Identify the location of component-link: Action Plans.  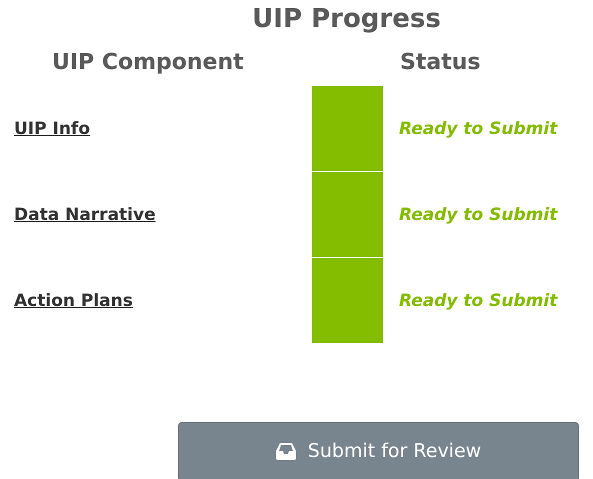
(73, 301).